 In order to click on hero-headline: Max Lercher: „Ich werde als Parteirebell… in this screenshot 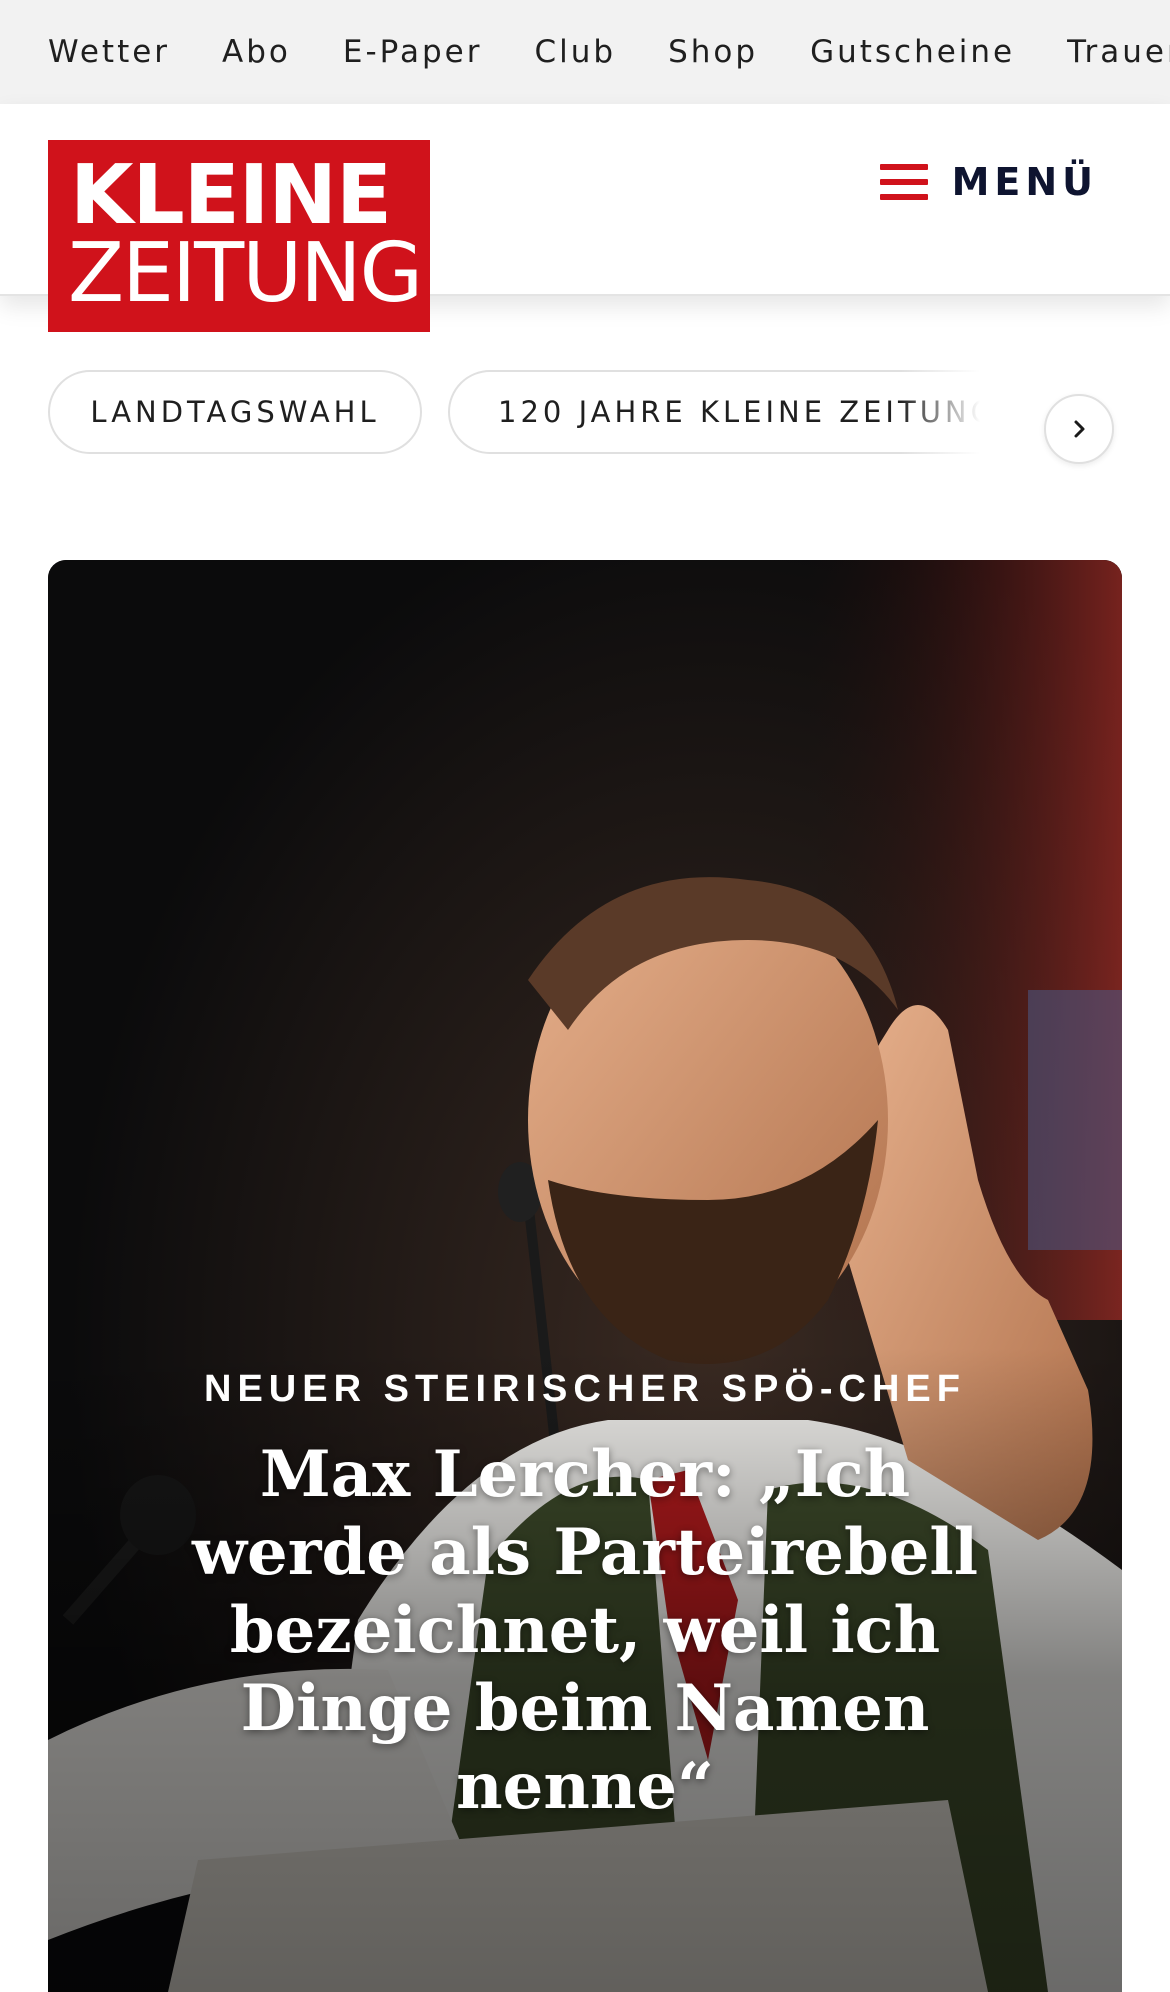, I will do `click(585, 1631)`.